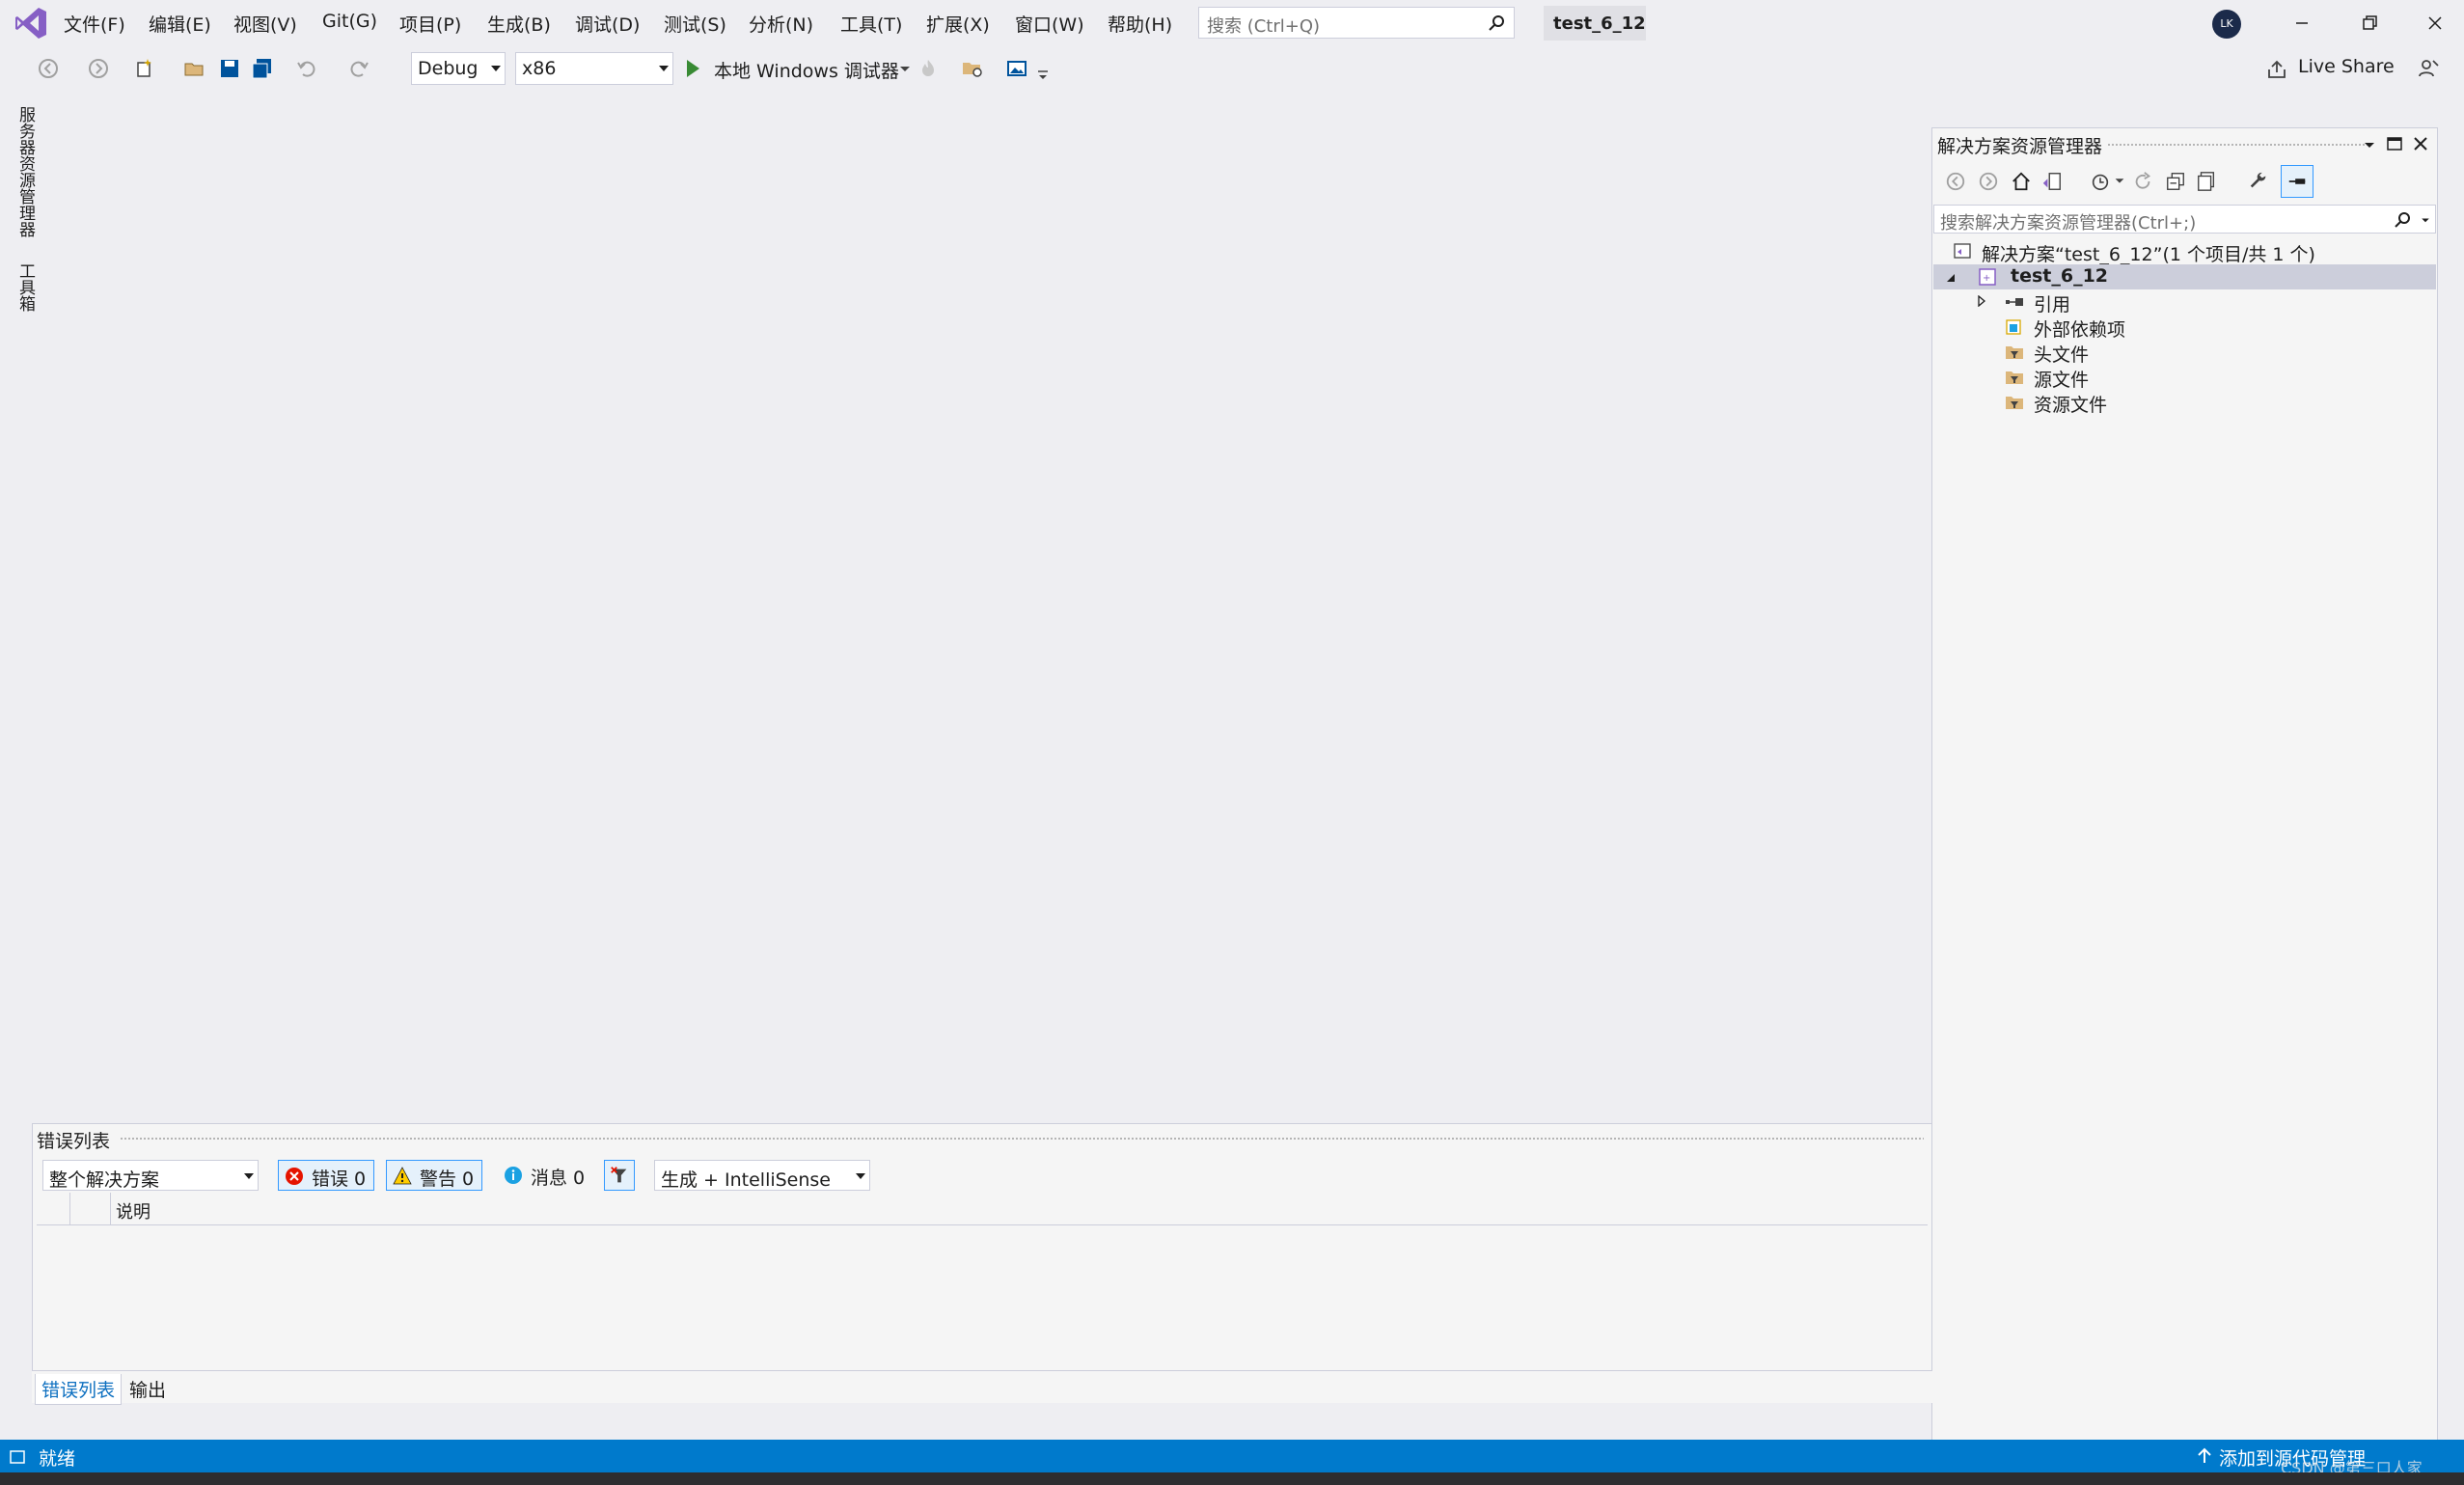 Image resolution: width=2464 pixels, height=1485 pixels. Describe the element at coordinates (144, 68) in the screenshot. I see `new-project-icon` at that location.